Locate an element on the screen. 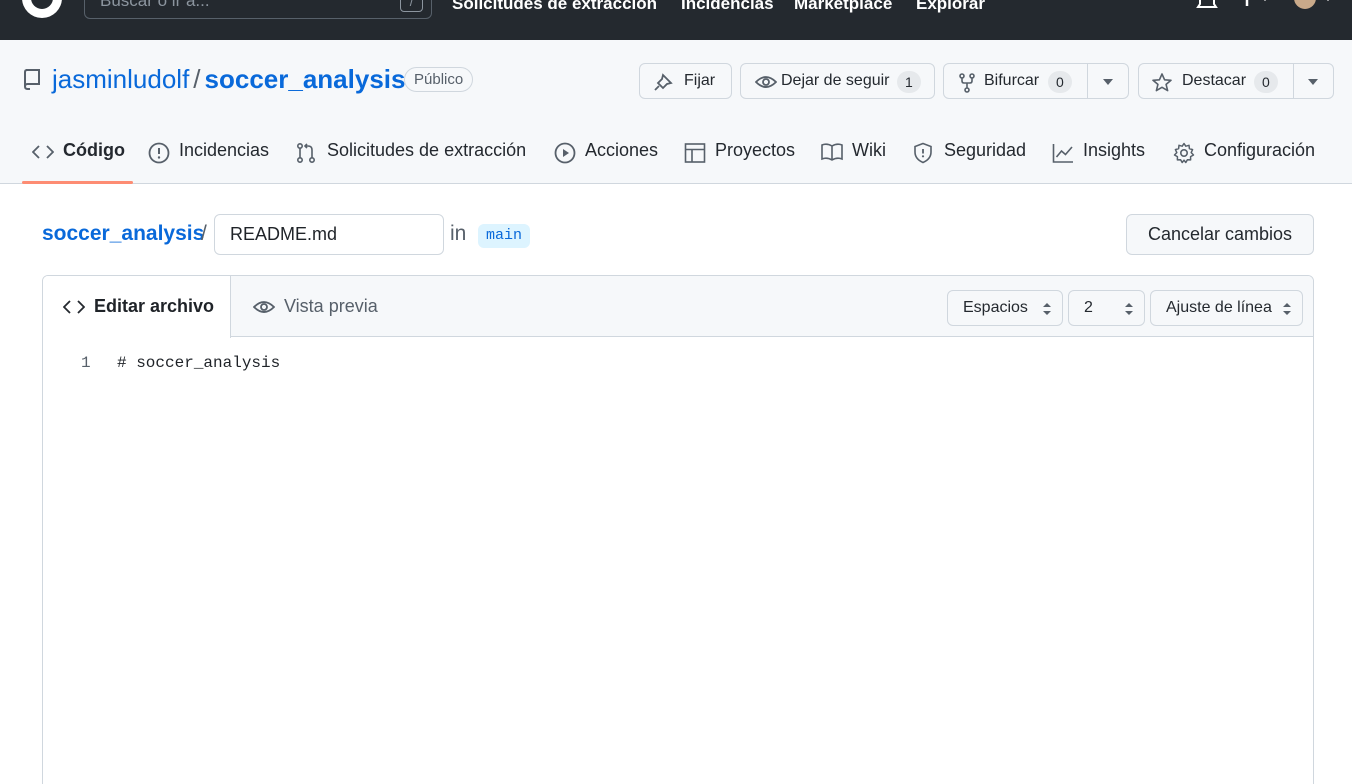  repo-title: jasminludolf / soccer_analysis is located at coordinates (228, 79).